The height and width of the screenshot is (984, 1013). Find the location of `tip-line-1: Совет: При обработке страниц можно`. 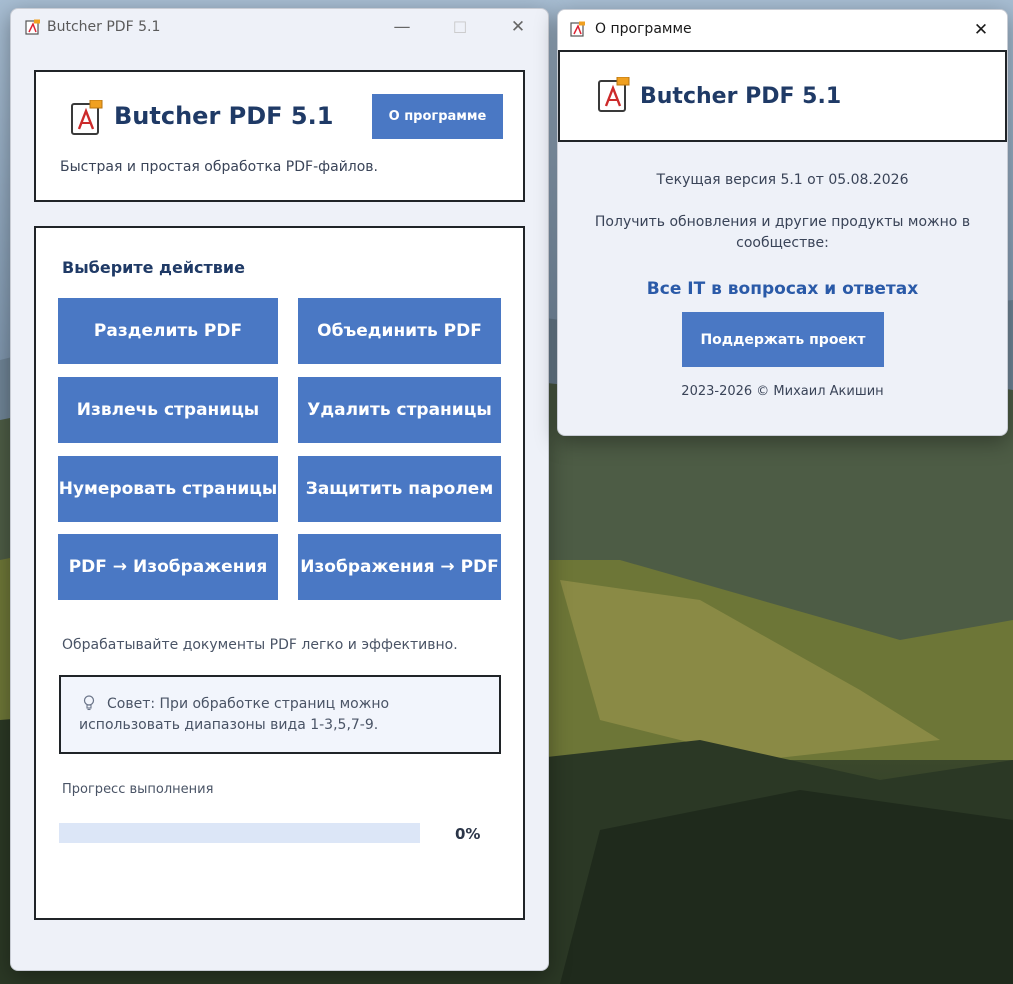

tip-line-1: Совет: При обработке страниц можно is located at coordinates (248, 704).